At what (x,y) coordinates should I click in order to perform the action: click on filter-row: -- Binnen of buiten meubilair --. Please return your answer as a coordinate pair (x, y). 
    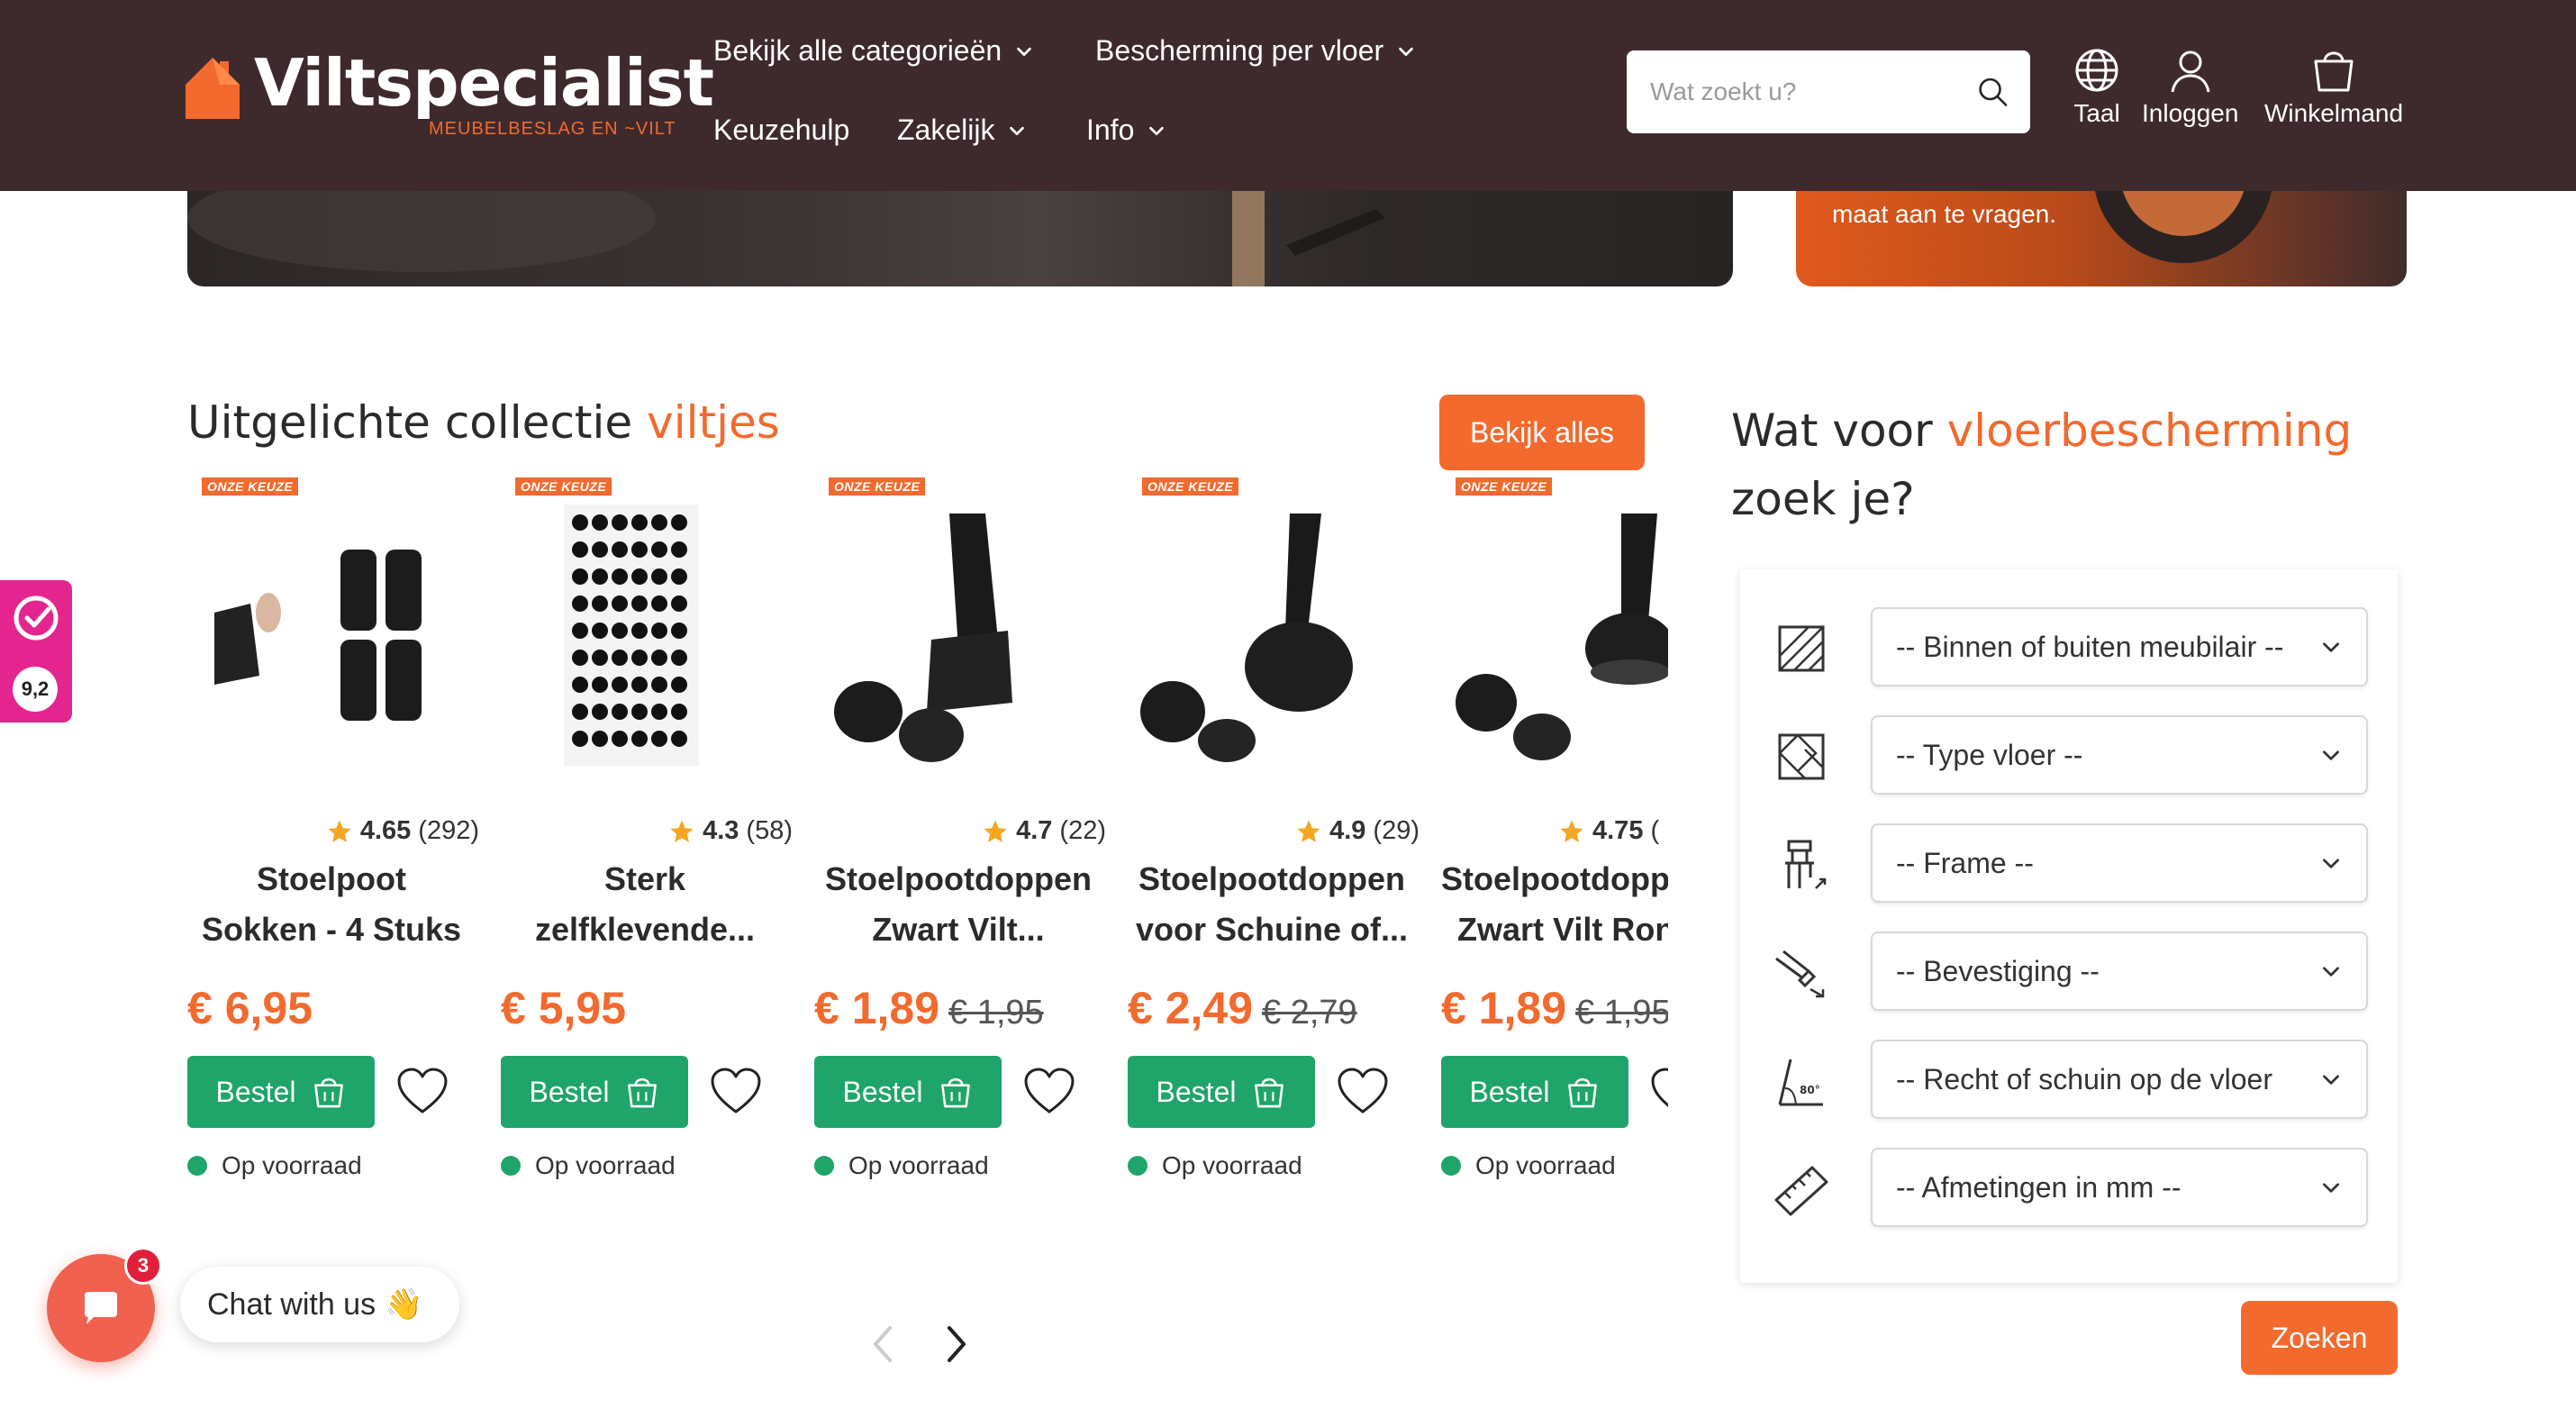
    Looking at the image, I should click on (2069, 647).